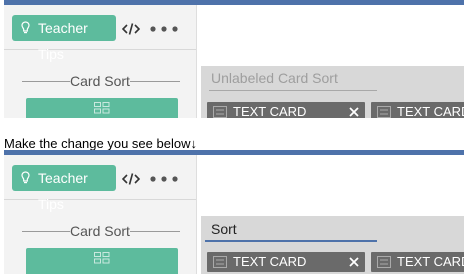 Image resolution: width=474 pixels, height=274 pixels. Describe the element at coordinates (332, 245) in the screenshot. I see `card-sort-panel: TEXT CARD TEXT CARD` at that location.